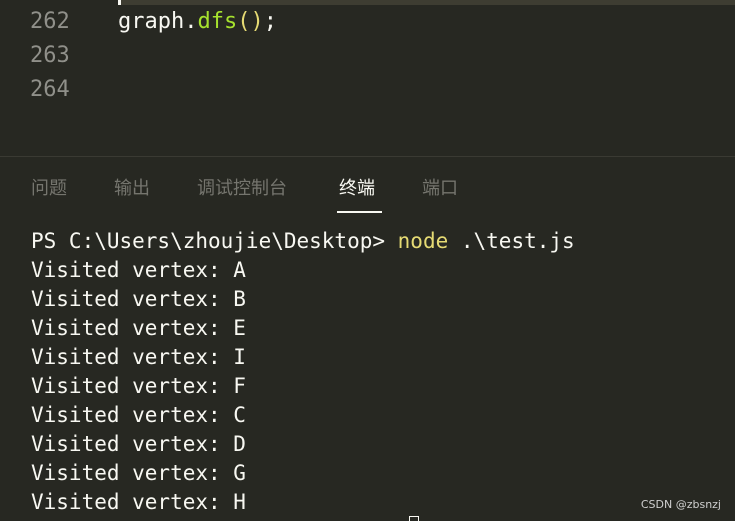  Describe the element at coordinates (414, 518) in the screenshot. I see `terminal-cursor` at that location.